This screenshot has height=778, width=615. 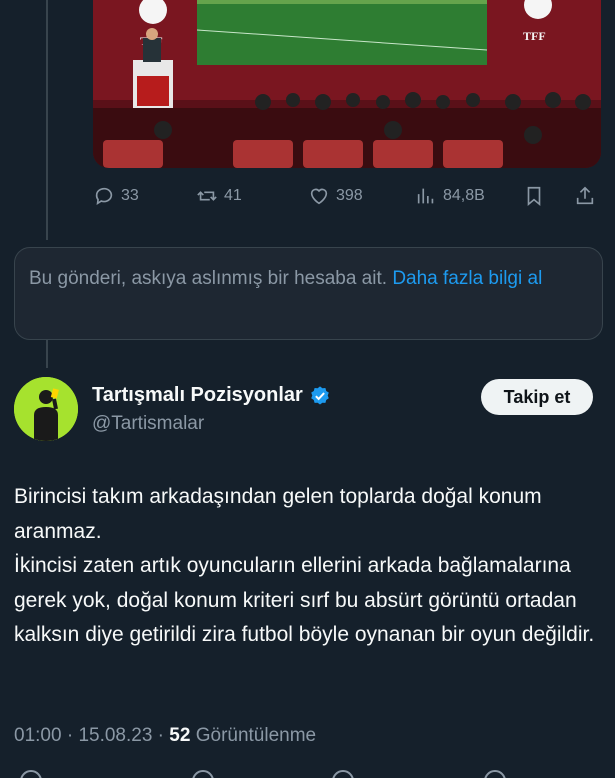 I want to click on reply-button: 33, so click(x=116, y=196).